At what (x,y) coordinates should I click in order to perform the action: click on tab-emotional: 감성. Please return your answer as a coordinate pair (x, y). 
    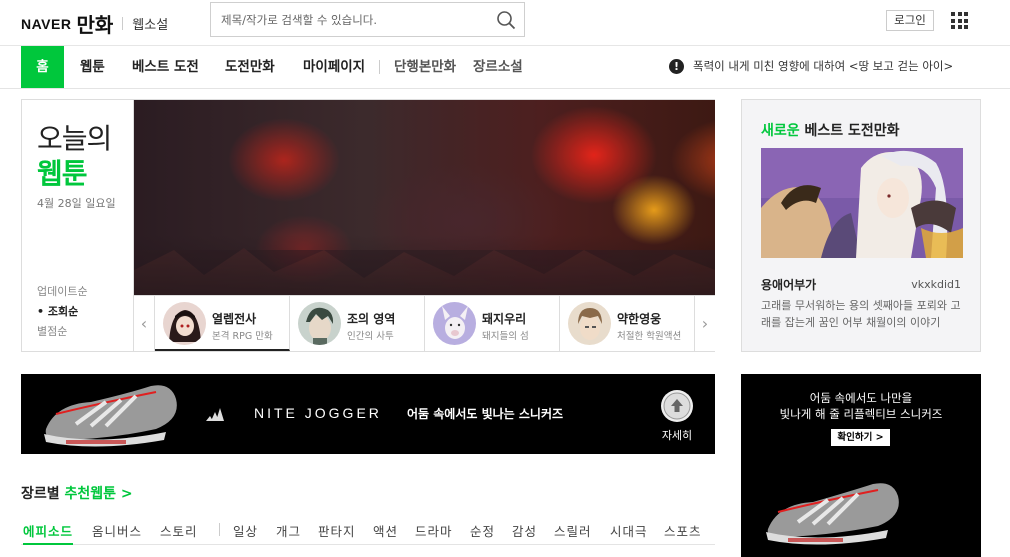
    Looking at the image, I should click on (524, 532).